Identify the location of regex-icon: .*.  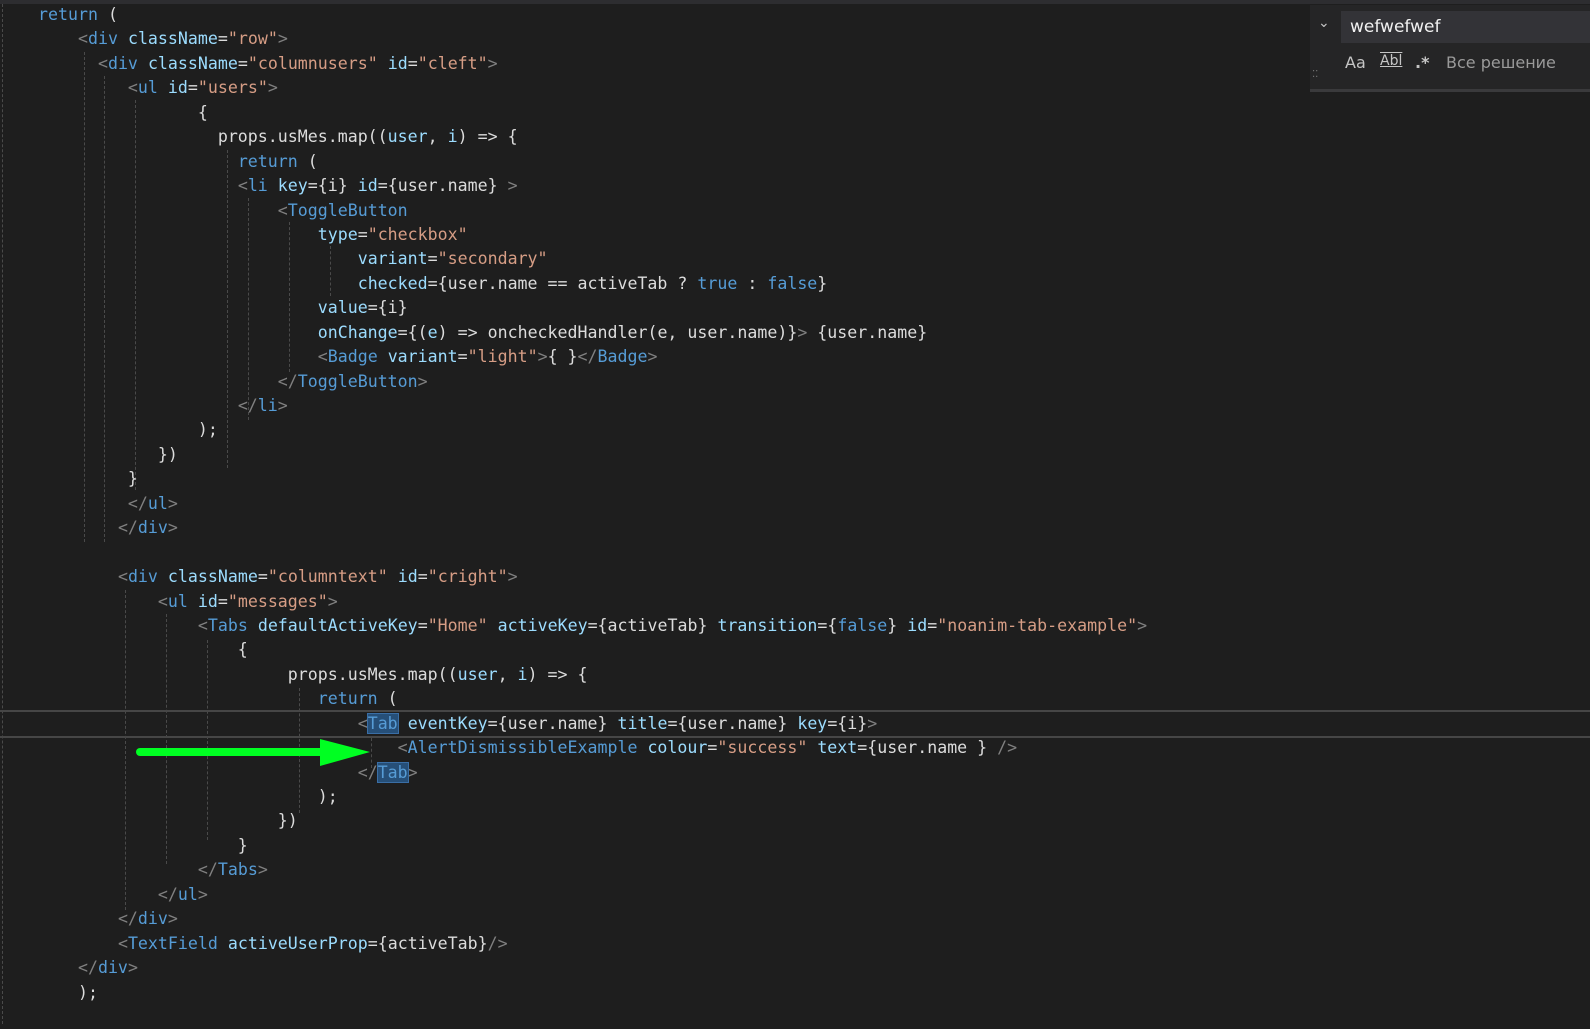
(1422, 62).